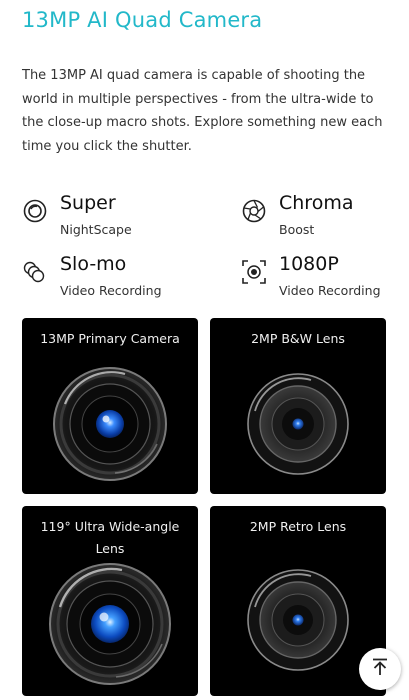 The width and height of the screenshot is (409, 700). Describe the element at coordinates (35, 211) in the screenshot. I see `night-icon` at that location.